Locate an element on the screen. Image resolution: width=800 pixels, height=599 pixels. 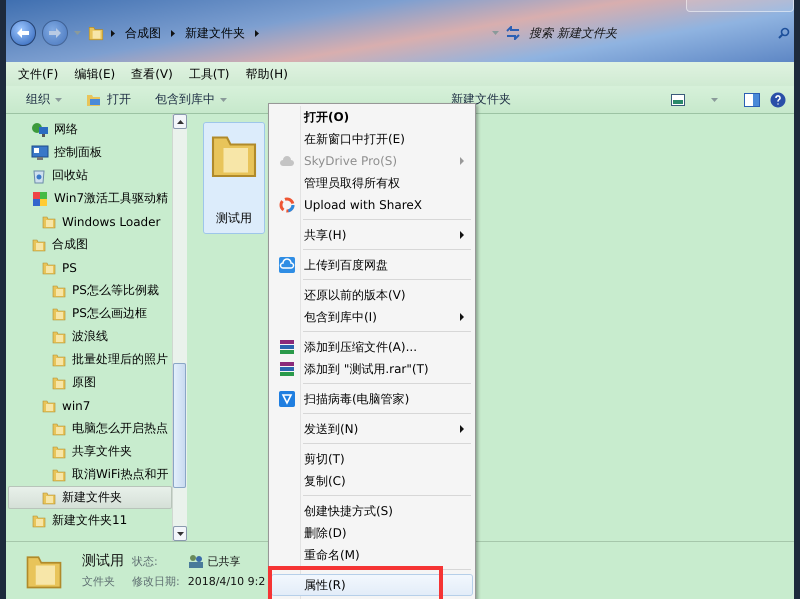
forward-arrow-icon is located at coordinates (55, 33).